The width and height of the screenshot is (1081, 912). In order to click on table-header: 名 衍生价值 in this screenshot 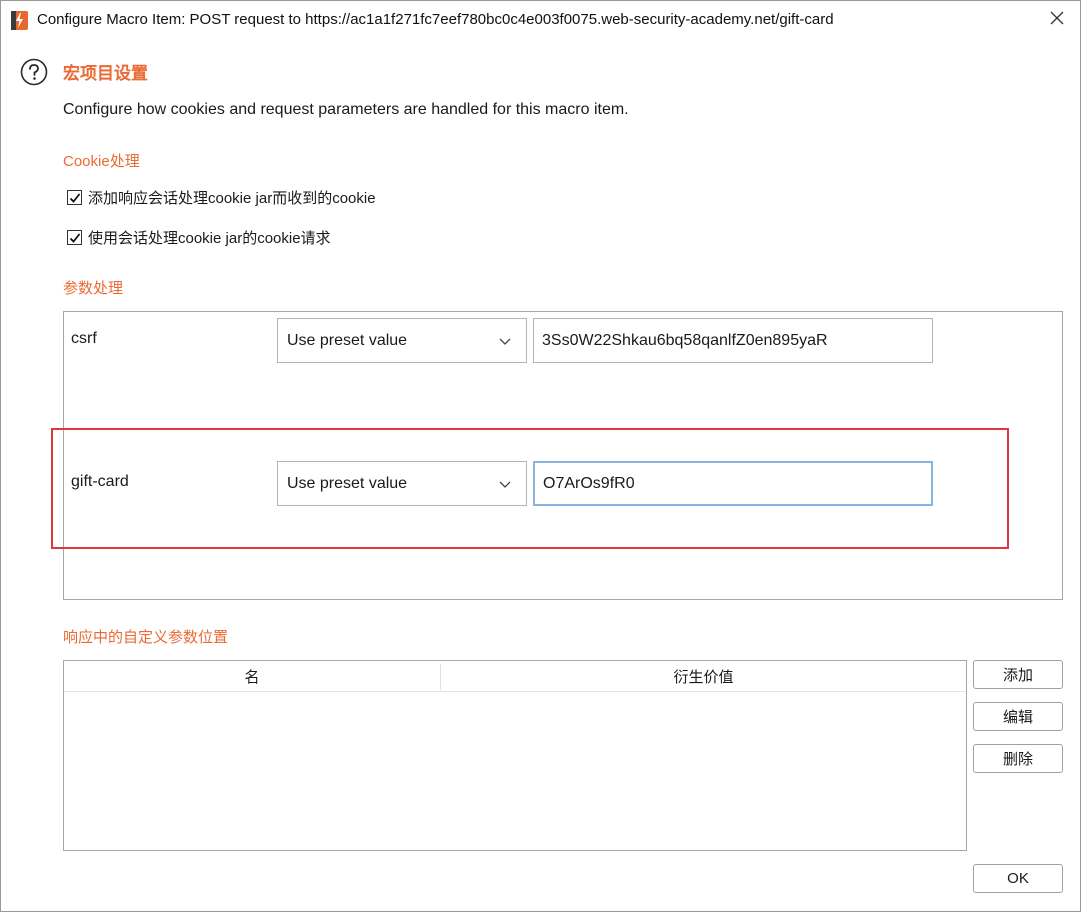, I will do `click(515, 676)`.